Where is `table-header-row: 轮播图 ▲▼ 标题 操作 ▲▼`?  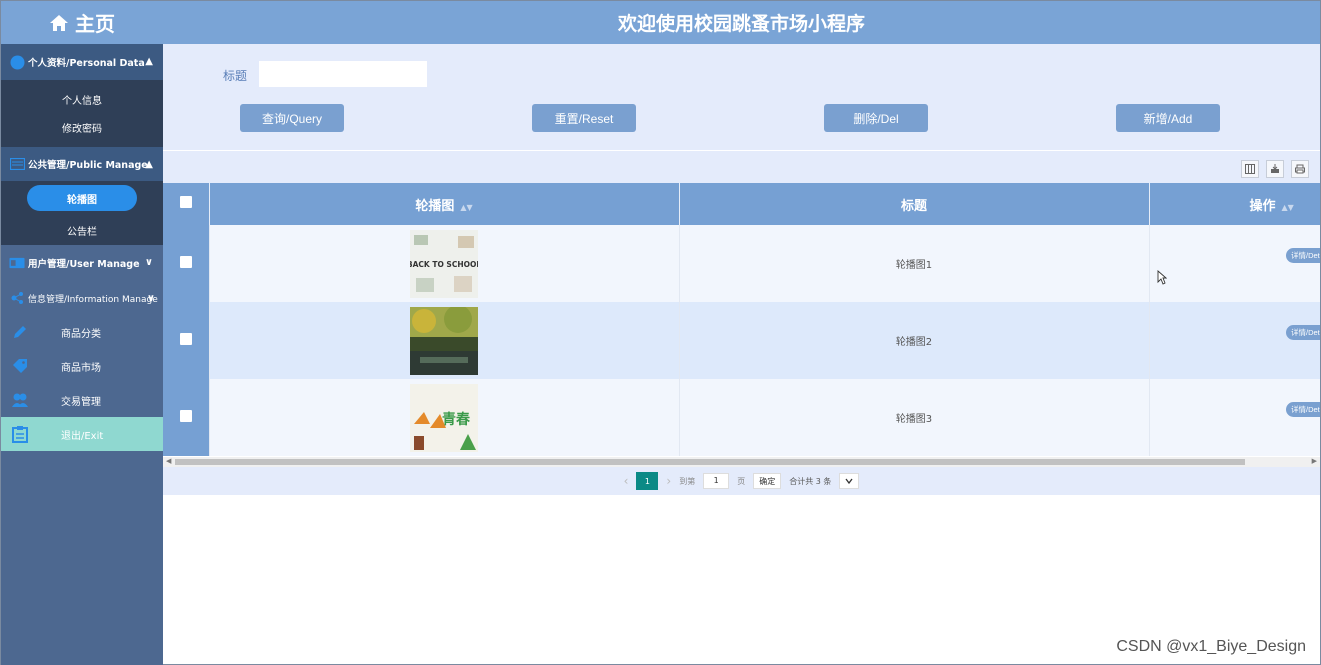 table-header-row: 轮播图 ▲▼ 标题 操作 ▲▼ is located at coordinates (741, 204).